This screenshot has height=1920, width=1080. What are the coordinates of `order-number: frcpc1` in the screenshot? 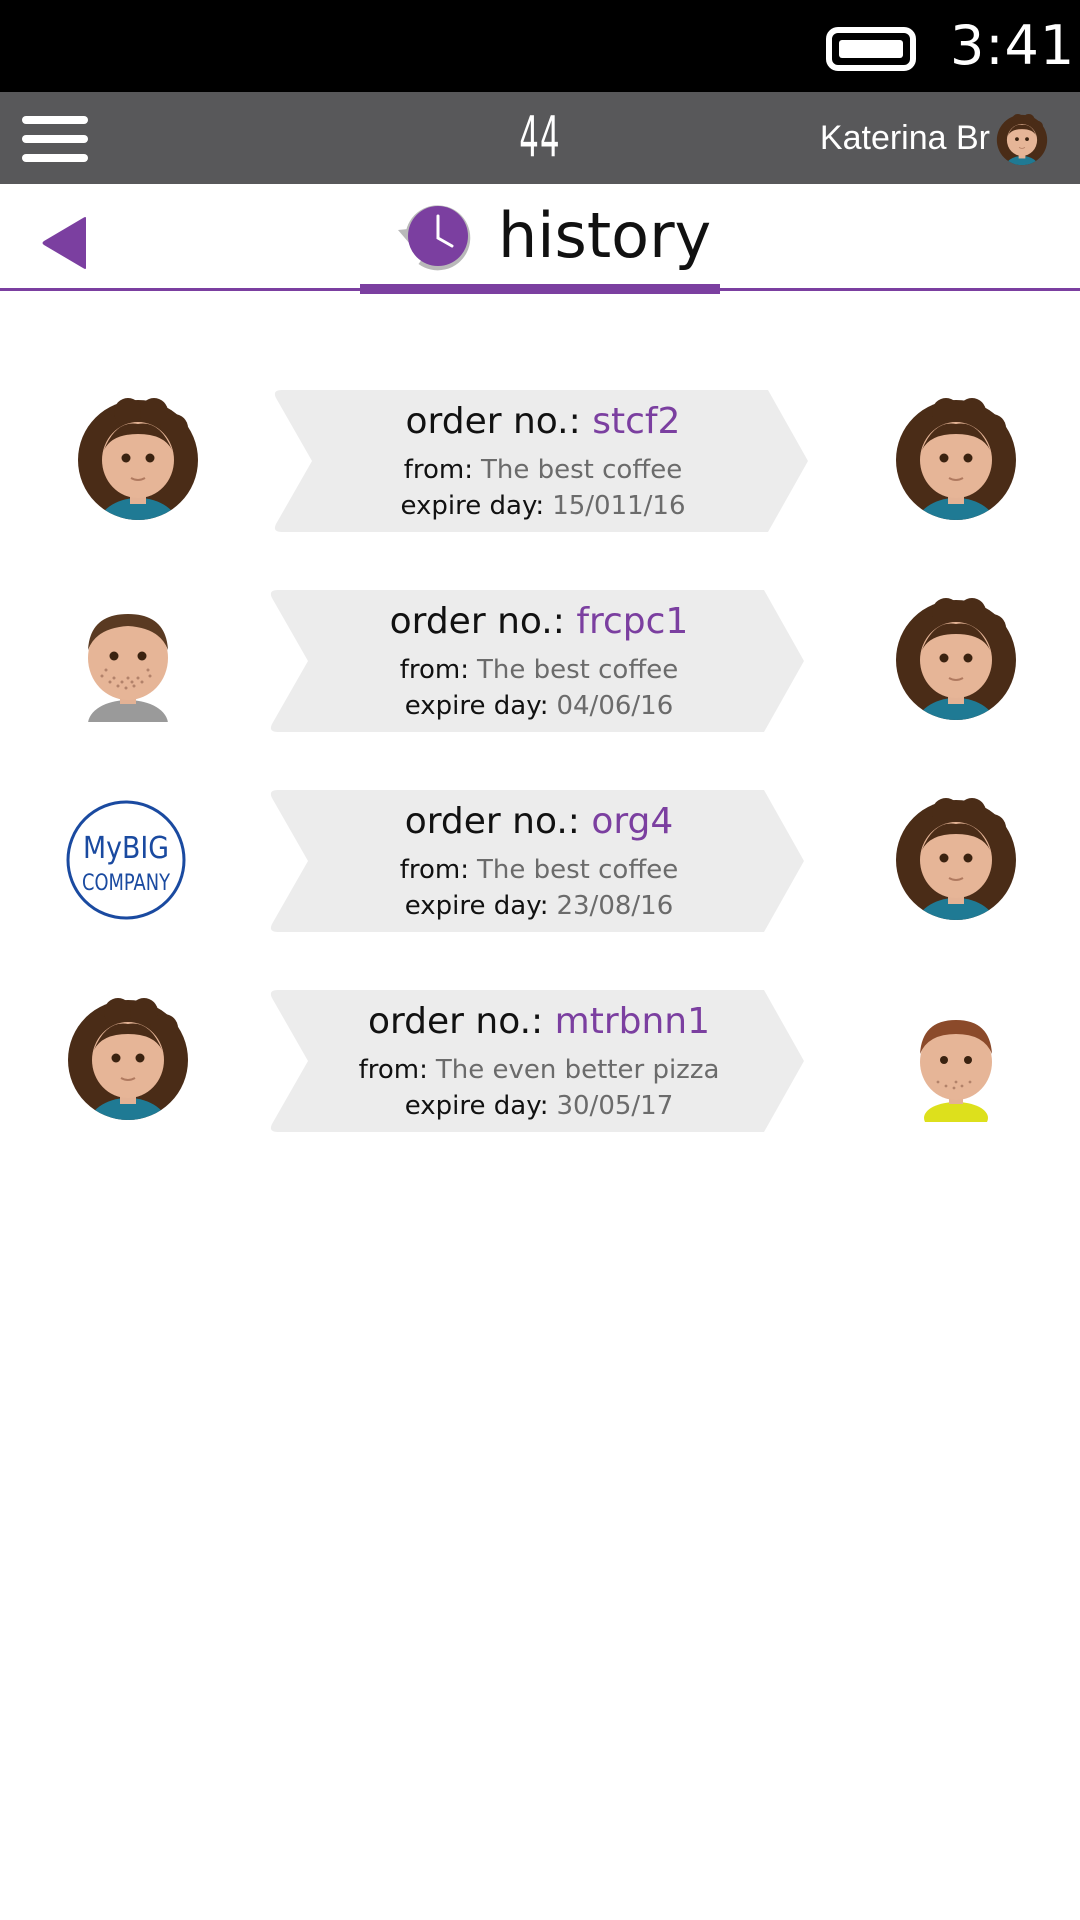 It's located at (632, 621).